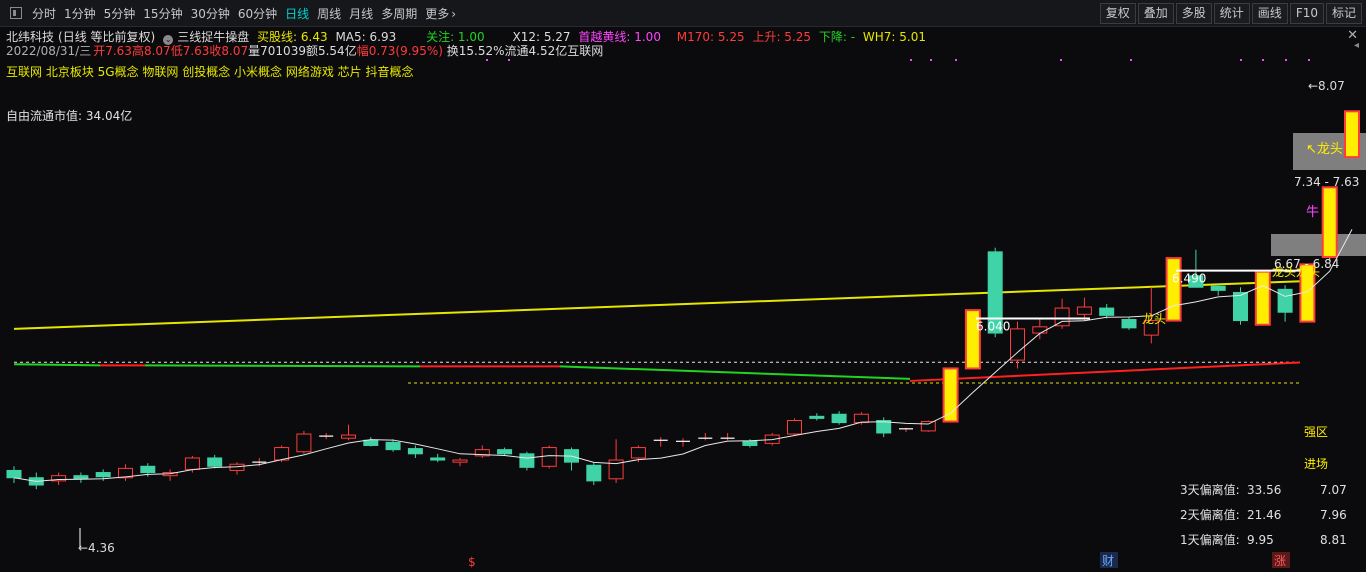 This screenshot has height=572, width=1366. Describe the element at coordinates (1333, 515) in the screenshot. I see `deviation-price-2: 7.96` at that location.